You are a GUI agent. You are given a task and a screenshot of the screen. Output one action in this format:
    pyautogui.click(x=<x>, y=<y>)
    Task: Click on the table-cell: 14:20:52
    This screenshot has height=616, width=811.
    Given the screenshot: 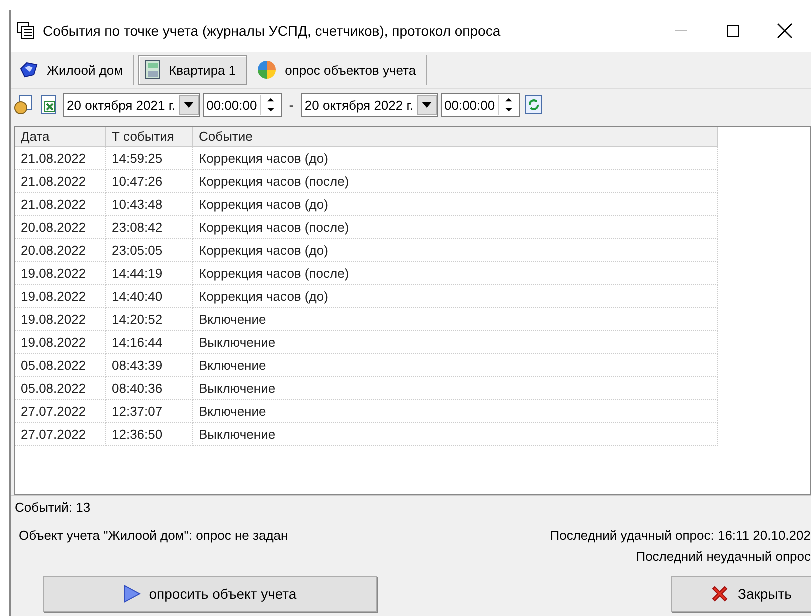 What is the action you would take?
    pyautogui.click(x=149, y=319)
    